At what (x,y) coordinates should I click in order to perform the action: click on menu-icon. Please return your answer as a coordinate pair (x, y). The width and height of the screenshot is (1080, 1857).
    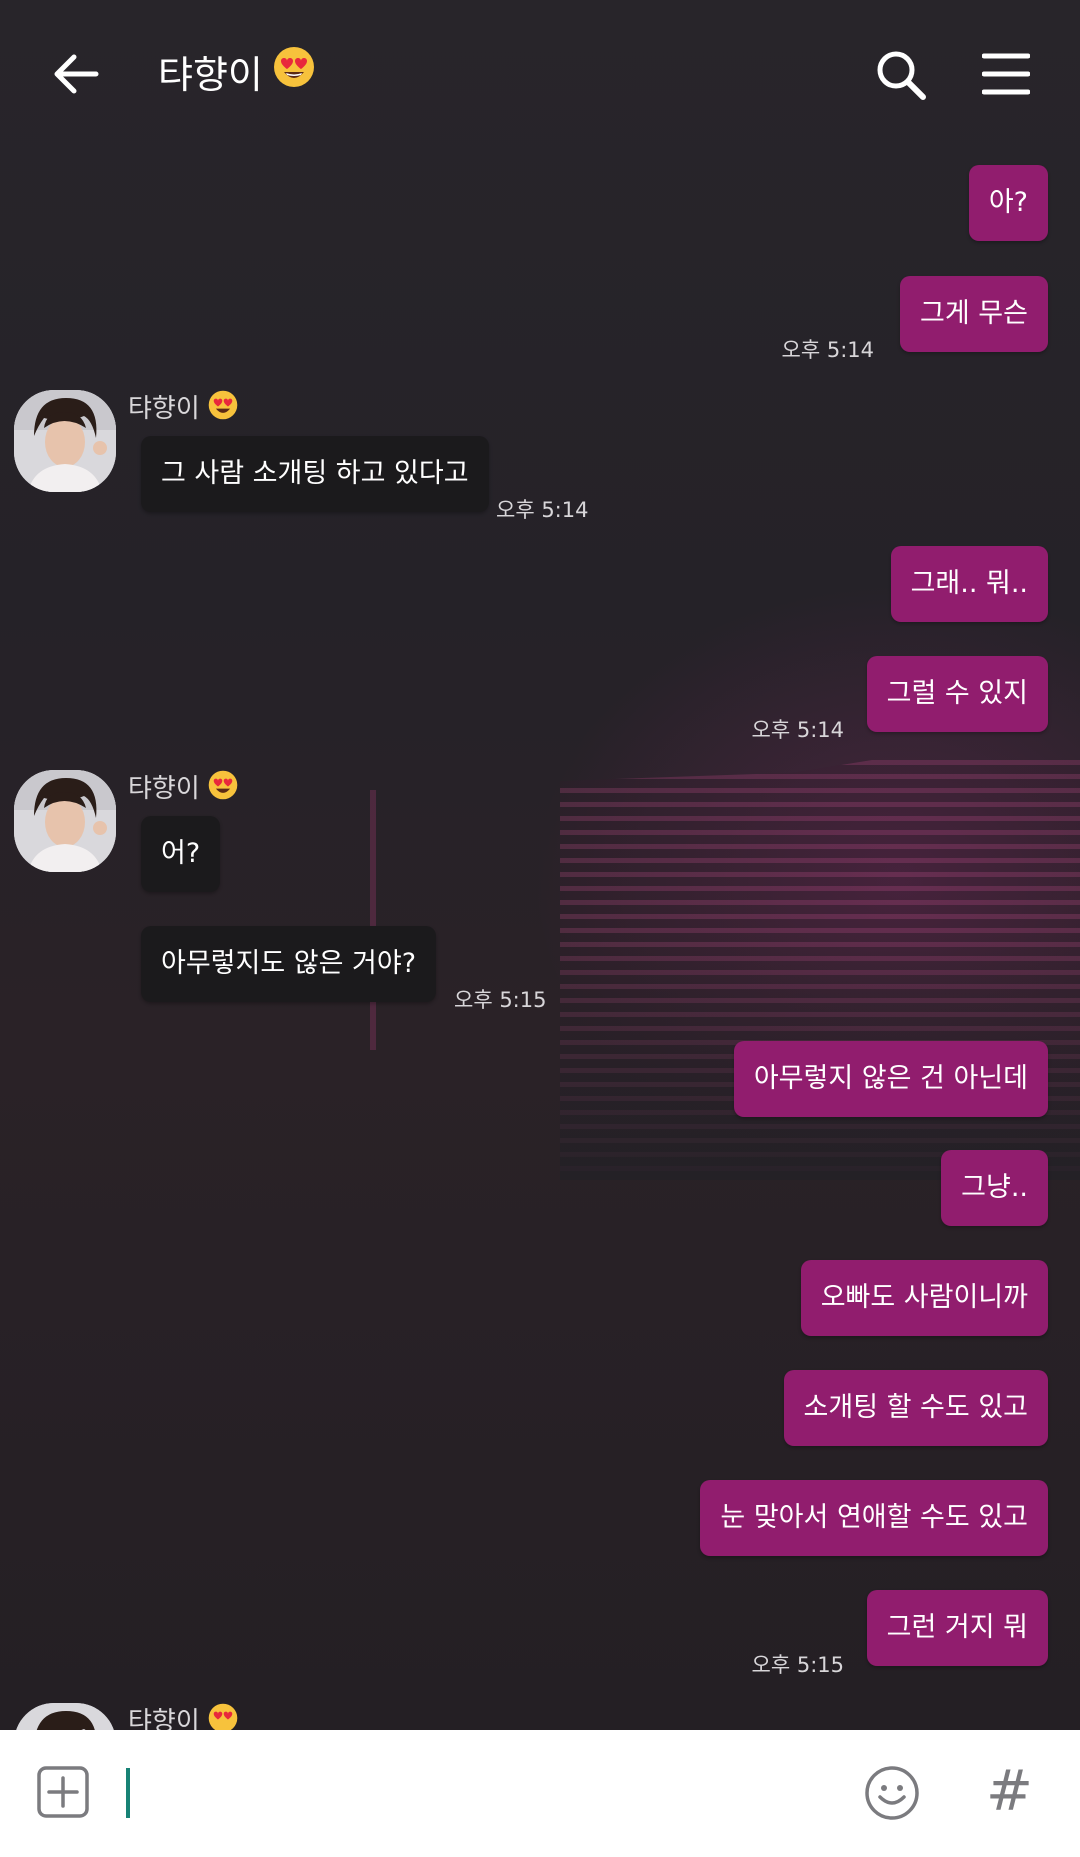
    Looking at the image, I should click on (1006, 74).